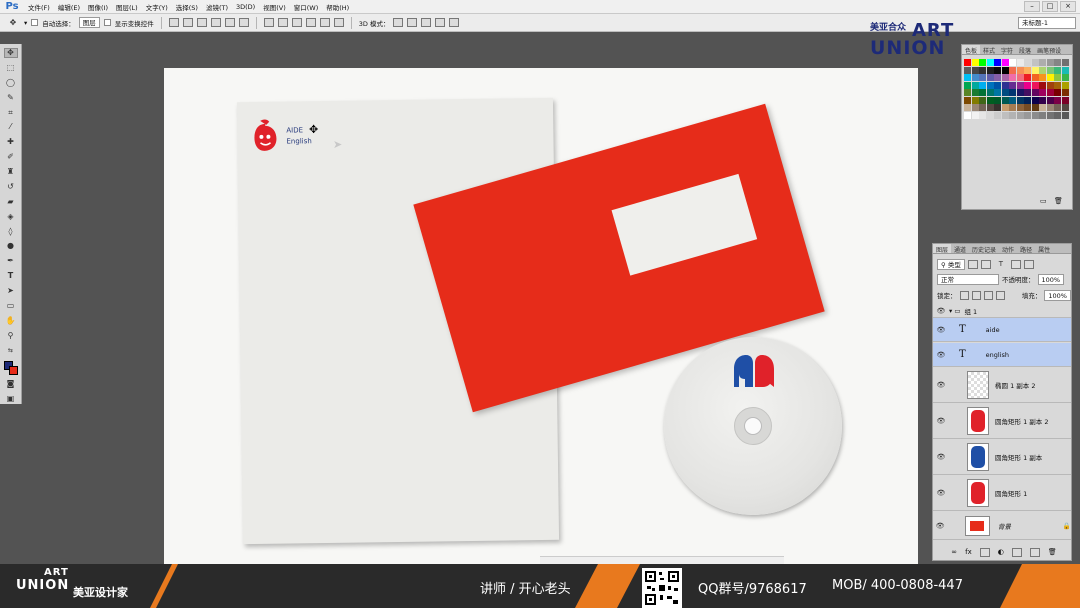  I want to click on pen-tool-icon: ✒, so click(11, 261).